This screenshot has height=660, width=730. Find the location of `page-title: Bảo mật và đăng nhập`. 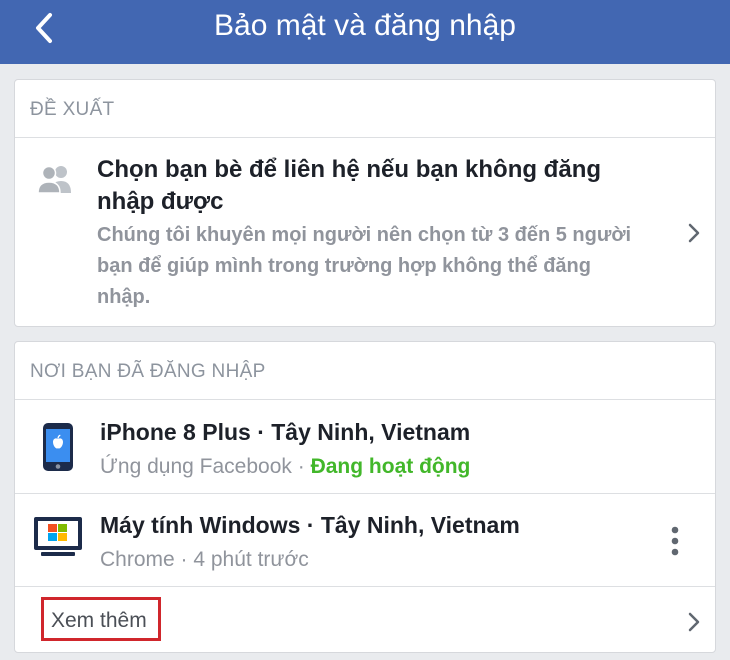

page-title: Bảo mật và đăng nhập is located at coordinates (365, 25).